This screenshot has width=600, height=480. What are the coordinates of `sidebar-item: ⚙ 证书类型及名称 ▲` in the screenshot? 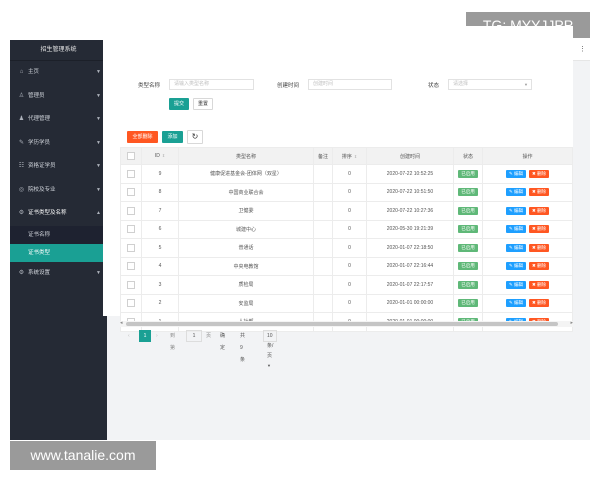 It's located at (58, 214).